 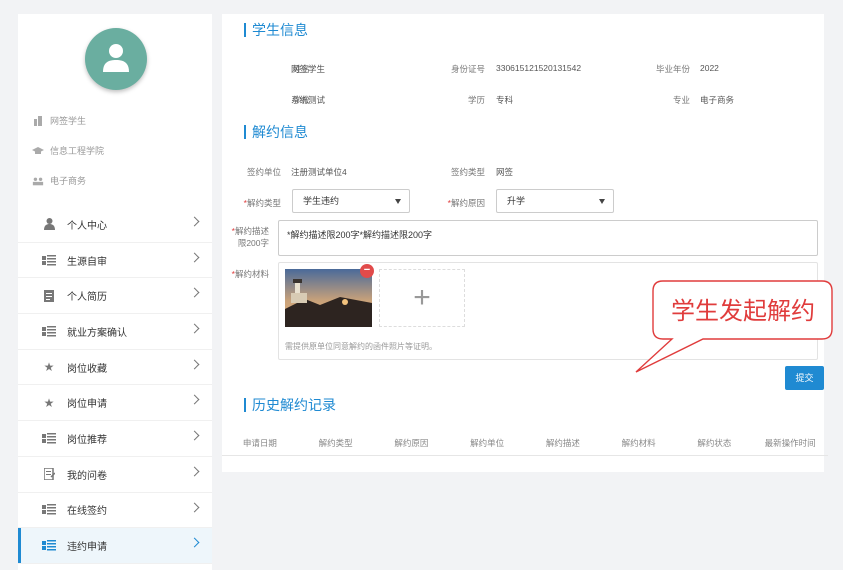 What do you see at coordinates (709, 68) in the screenshot?
I see `grad-year-value: 2022` at bounding box center [709, 68].